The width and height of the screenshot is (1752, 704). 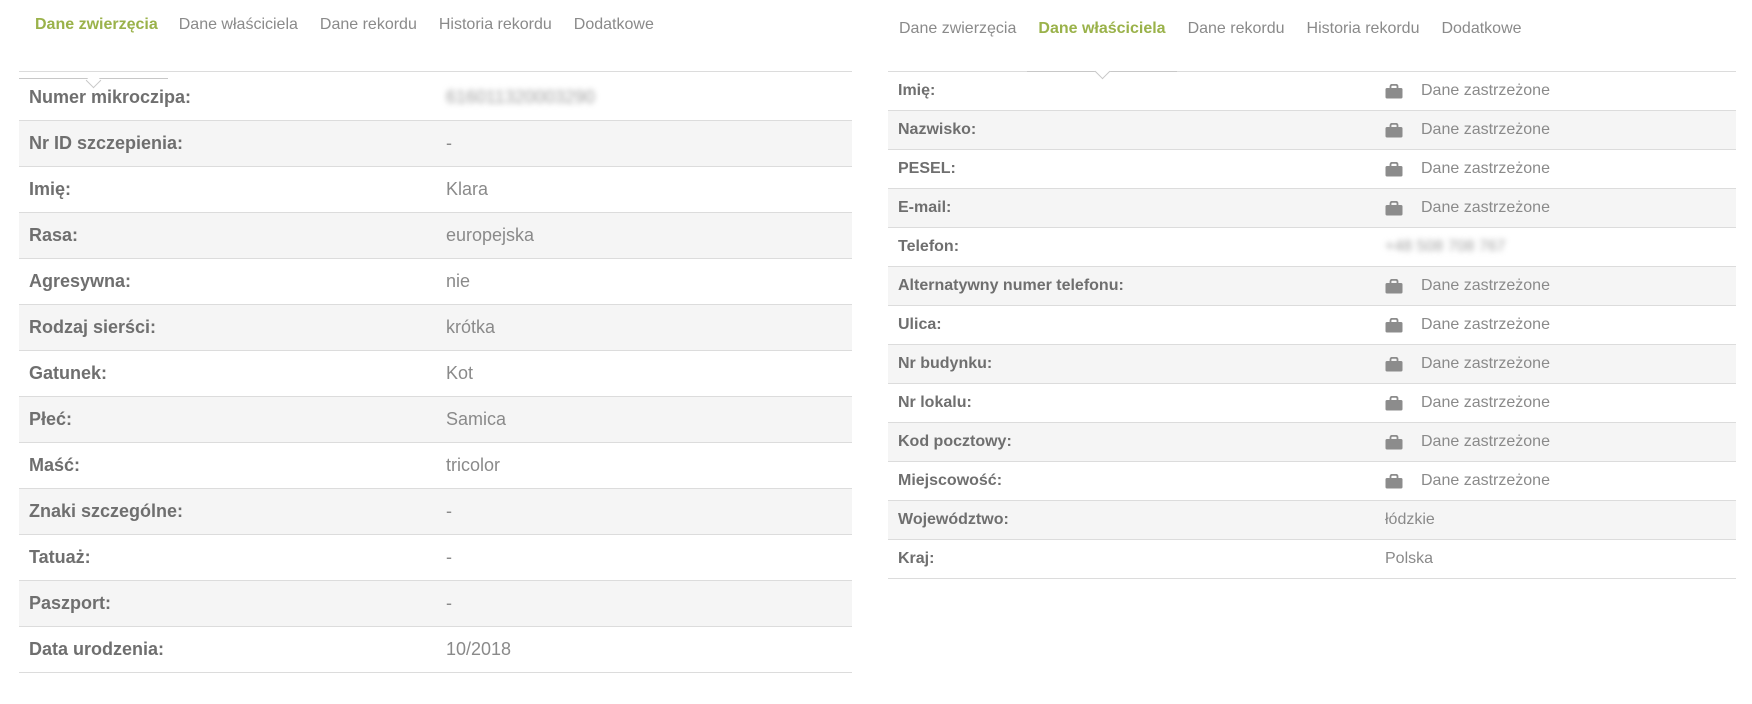 I want to click on value-text: Samica, so click(x=476, y=419).